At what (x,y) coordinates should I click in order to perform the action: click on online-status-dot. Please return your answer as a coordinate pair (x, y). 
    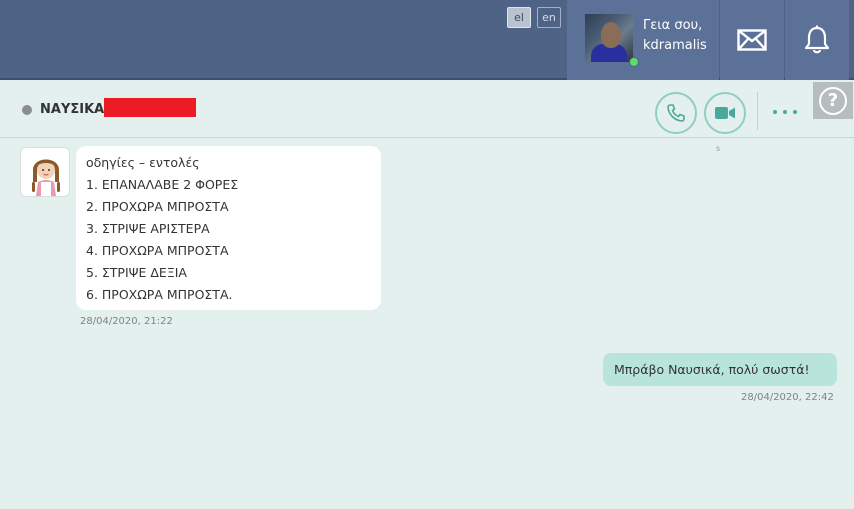
    Looking at the image, I should click on (634, 62).